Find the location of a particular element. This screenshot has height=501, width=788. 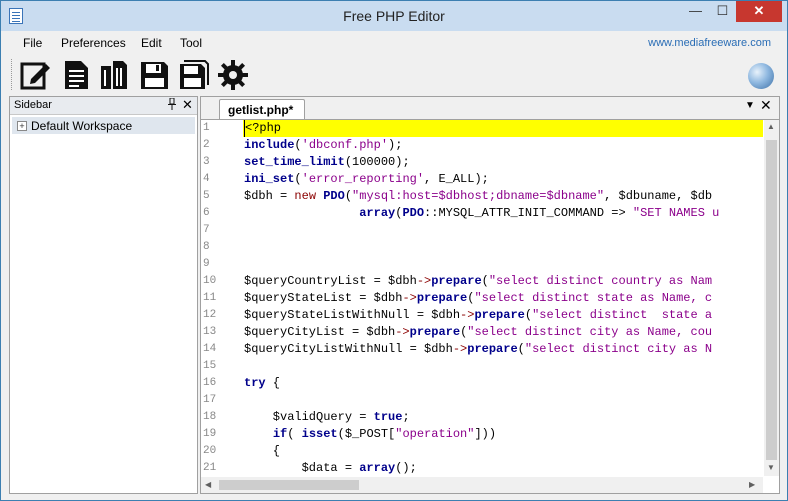

line-number: 20 is located at coordinates (210, 451).